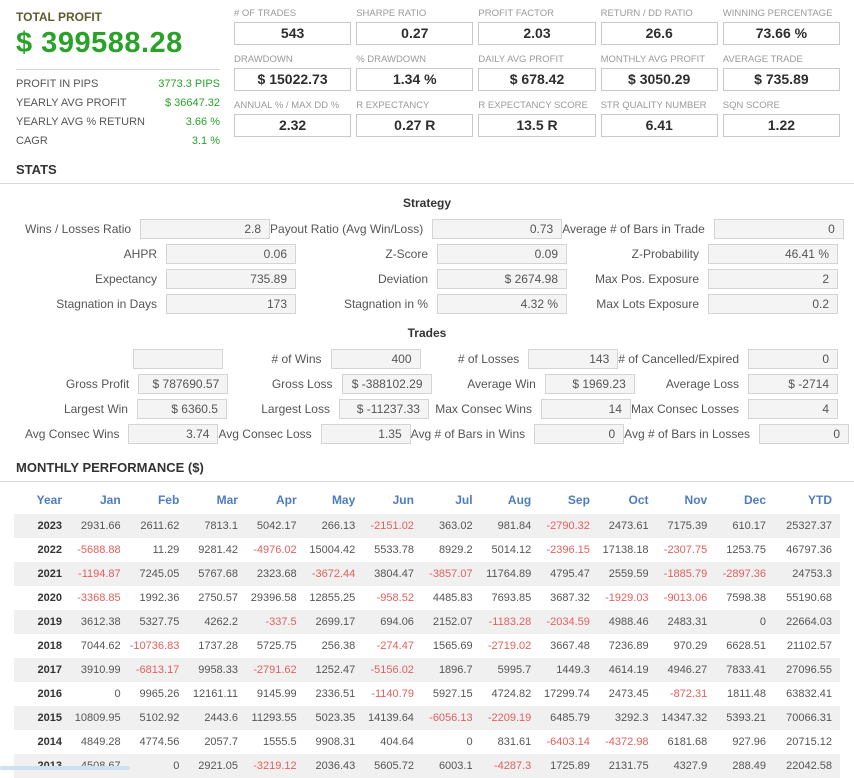 This screenshot has height=778, width=854. What do you see at coordinates (511, 550) in the screenshot?
I see `monthly-cell: 5014.12` at bounding box center [511, 550].